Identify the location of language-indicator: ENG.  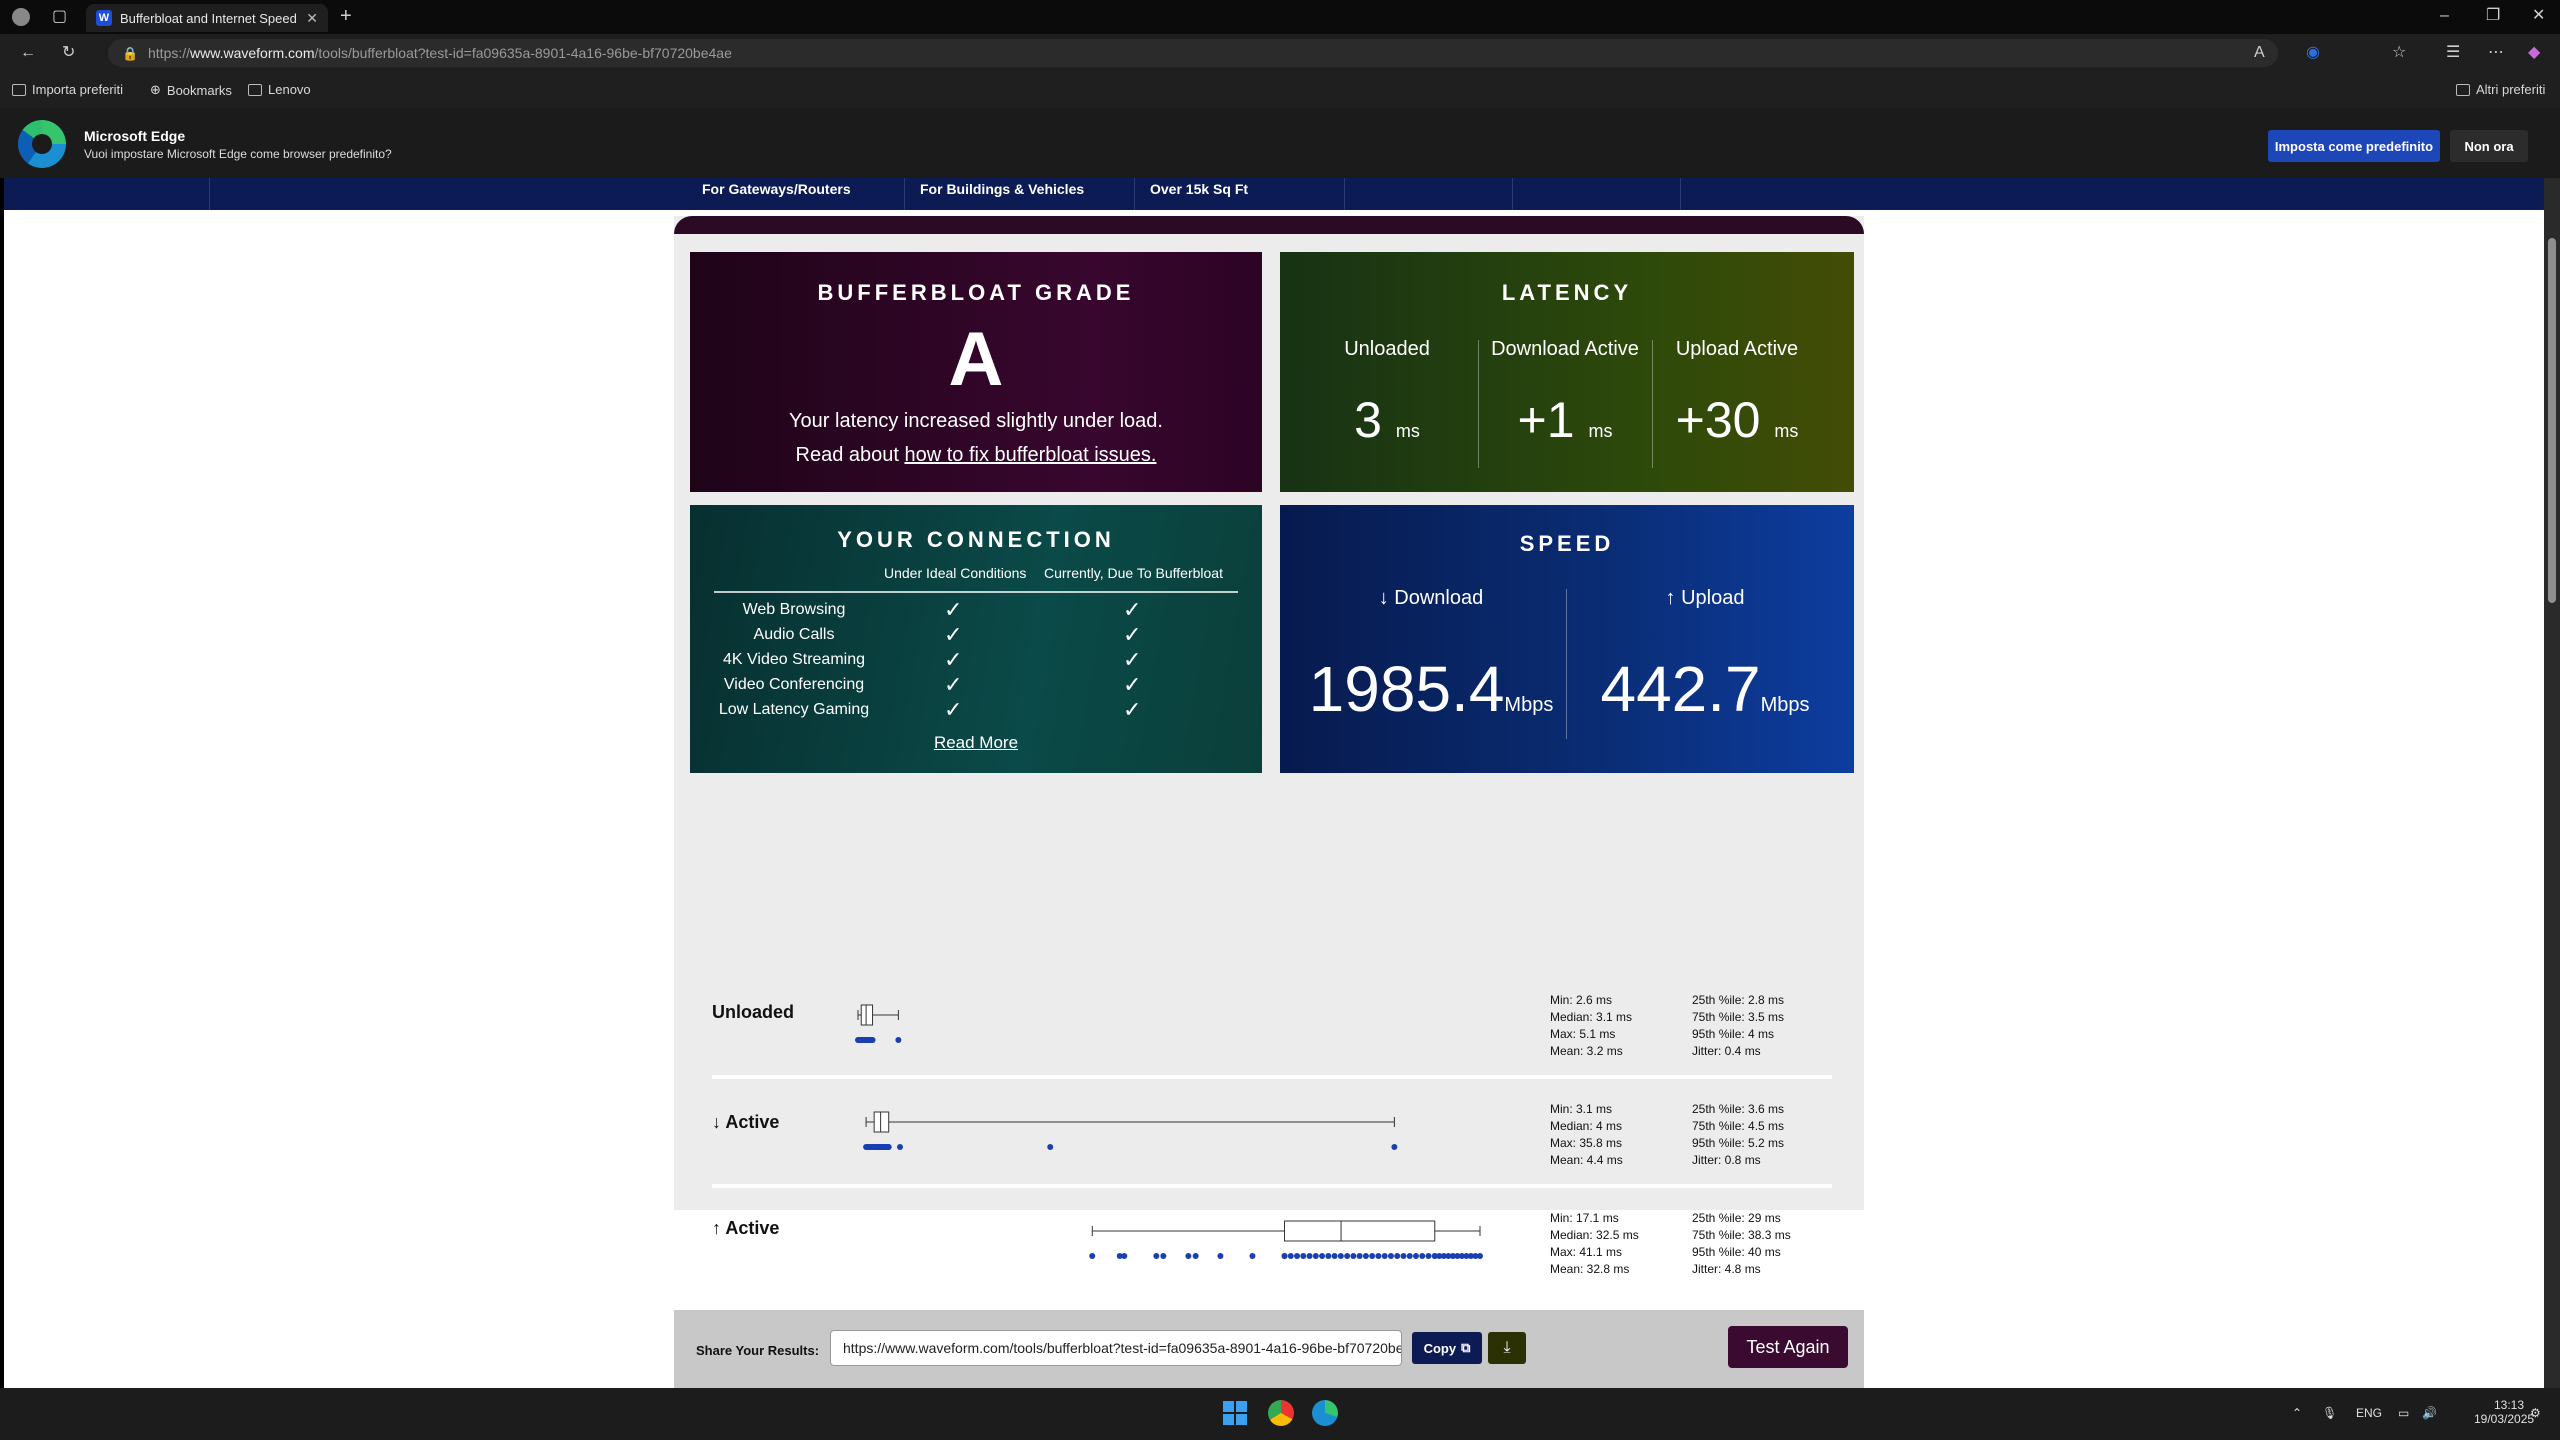
(2369, 1413).